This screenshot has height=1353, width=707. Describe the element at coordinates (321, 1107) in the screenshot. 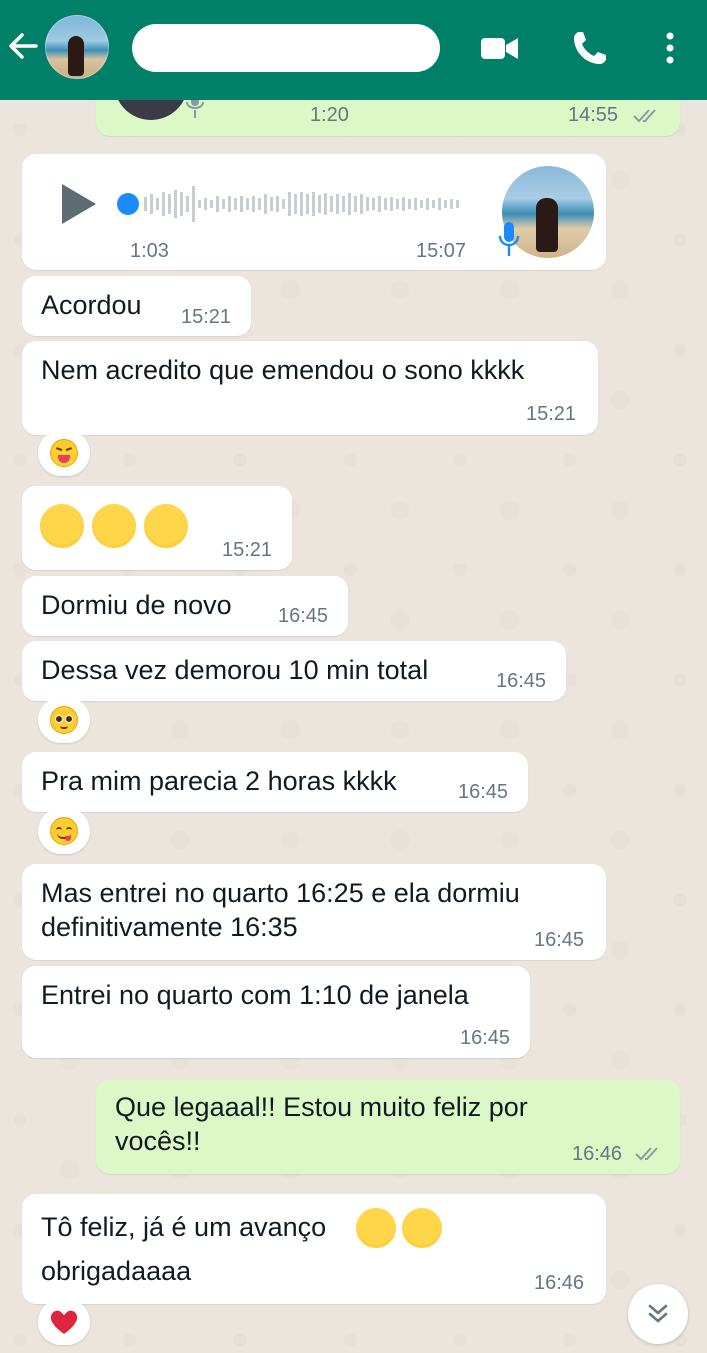

I see `message-text-line1: Que legaaal!! Estou muito feliz por` at that location.